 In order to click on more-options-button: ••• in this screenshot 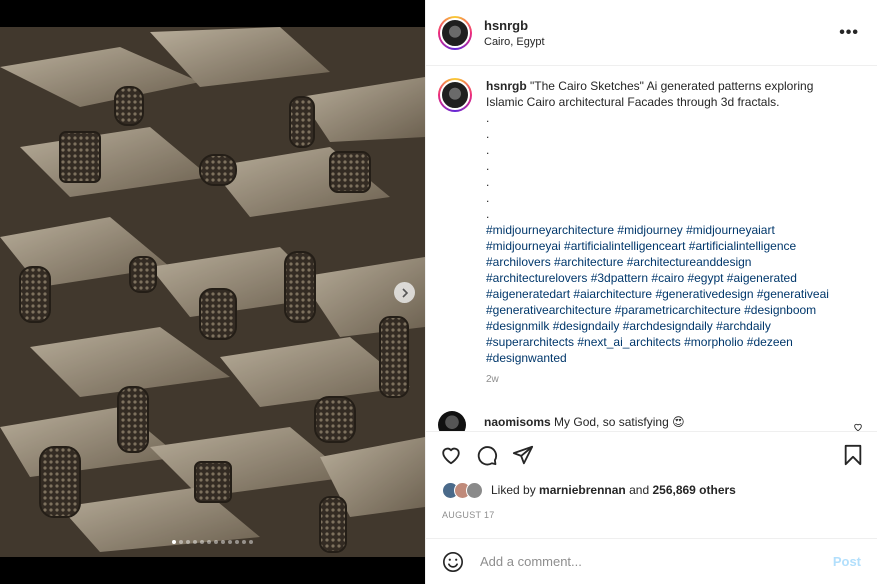, I will do `click(849, 33)`.